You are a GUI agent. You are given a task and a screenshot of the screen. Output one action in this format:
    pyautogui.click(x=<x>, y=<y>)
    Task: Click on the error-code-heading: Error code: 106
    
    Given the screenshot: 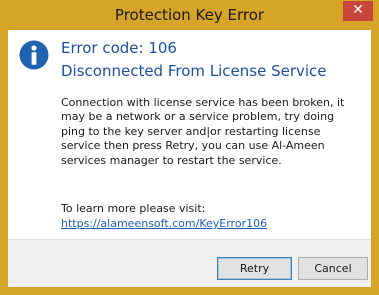 What is the action you would take?
    pyautogui.click(x=119, y=48)
    